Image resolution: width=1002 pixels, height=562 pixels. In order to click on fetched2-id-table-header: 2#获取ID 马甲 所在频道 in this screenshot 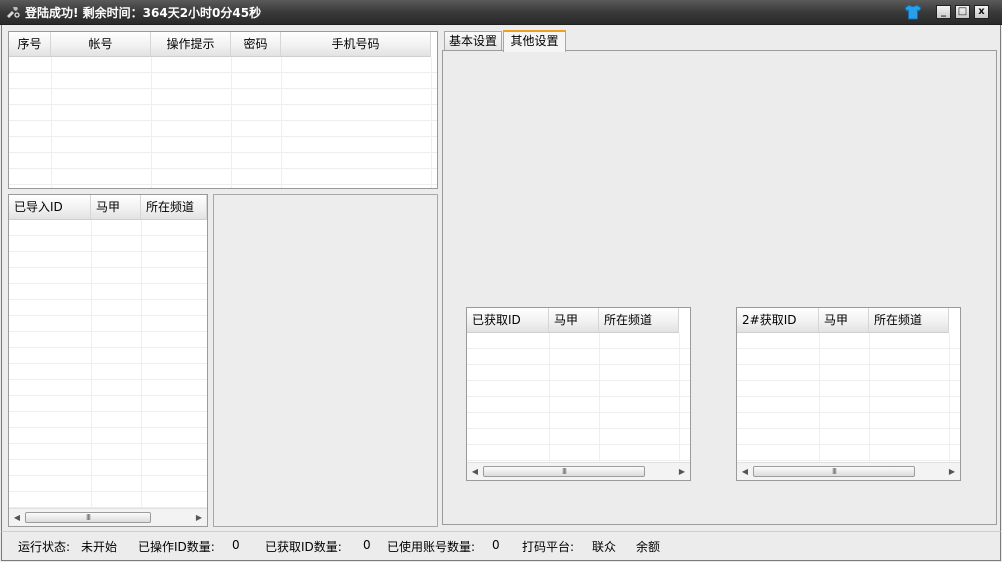, I will do `click(843, 320)`.